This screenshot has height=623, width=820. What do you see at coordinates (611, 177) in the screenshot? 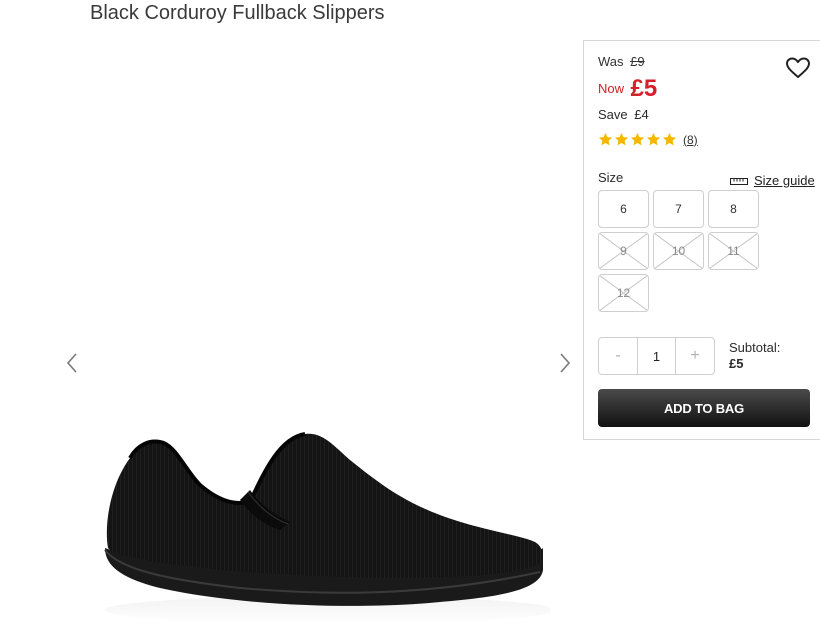
I see `size-label: Size` at bounding box center [611, 177].